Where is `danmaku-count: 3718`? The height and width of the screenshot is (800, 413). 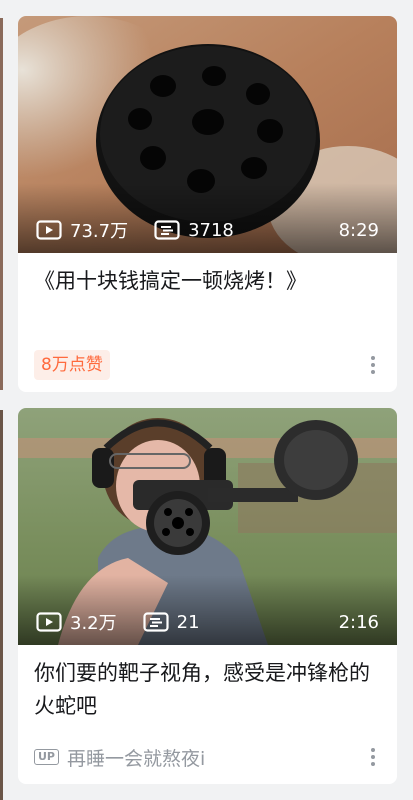
danmaku-count: 3718 is located at coordinates (194, 230).